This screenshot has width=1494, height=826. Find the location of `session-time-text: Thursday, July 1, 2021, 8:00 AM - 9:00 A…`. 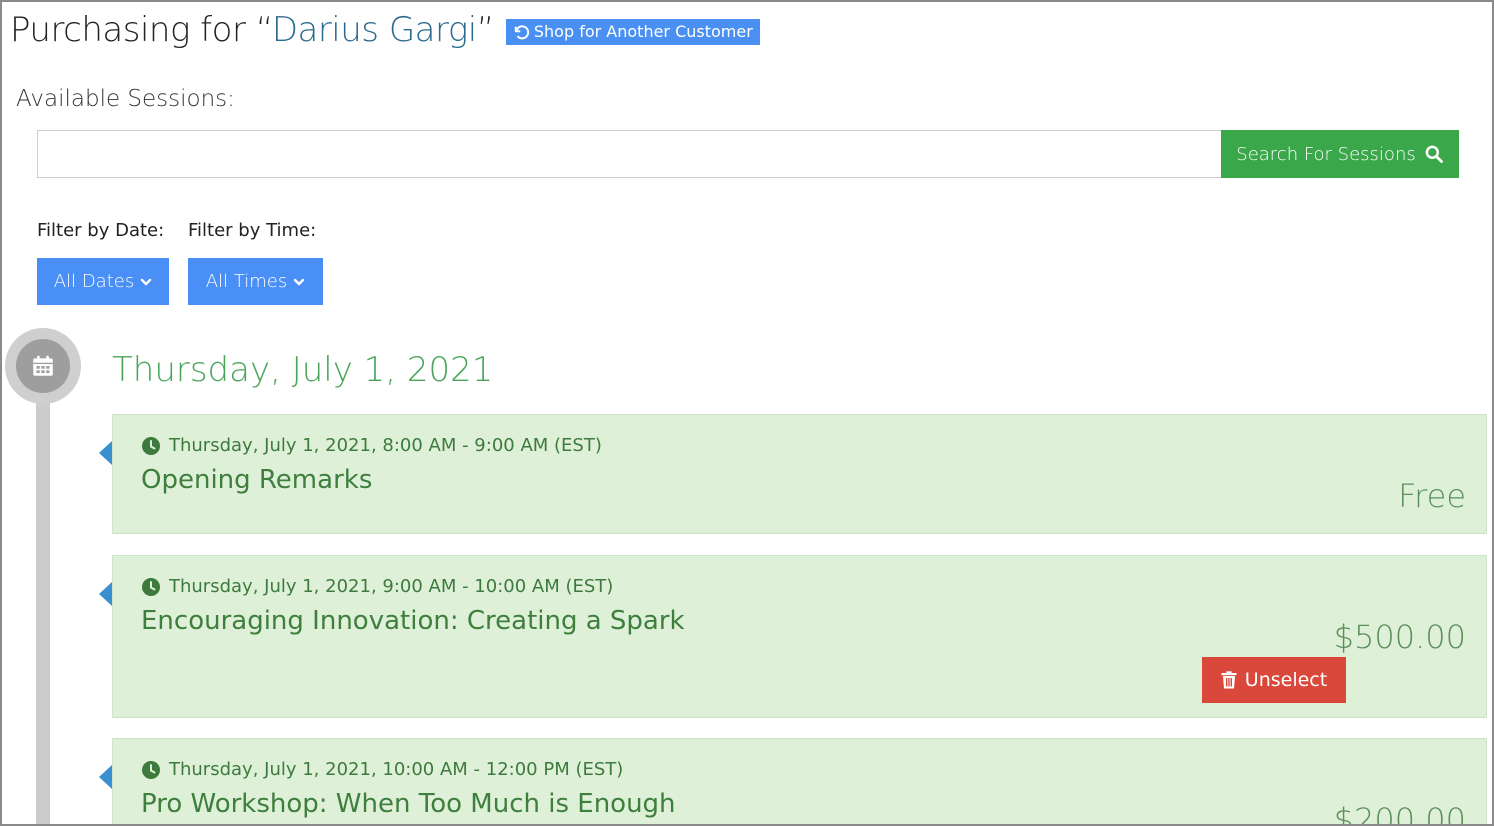

session-time-text: Thursday, July 1, 2021, 8:00 AM - 9:00 A… is located at coordinates (385, 445).